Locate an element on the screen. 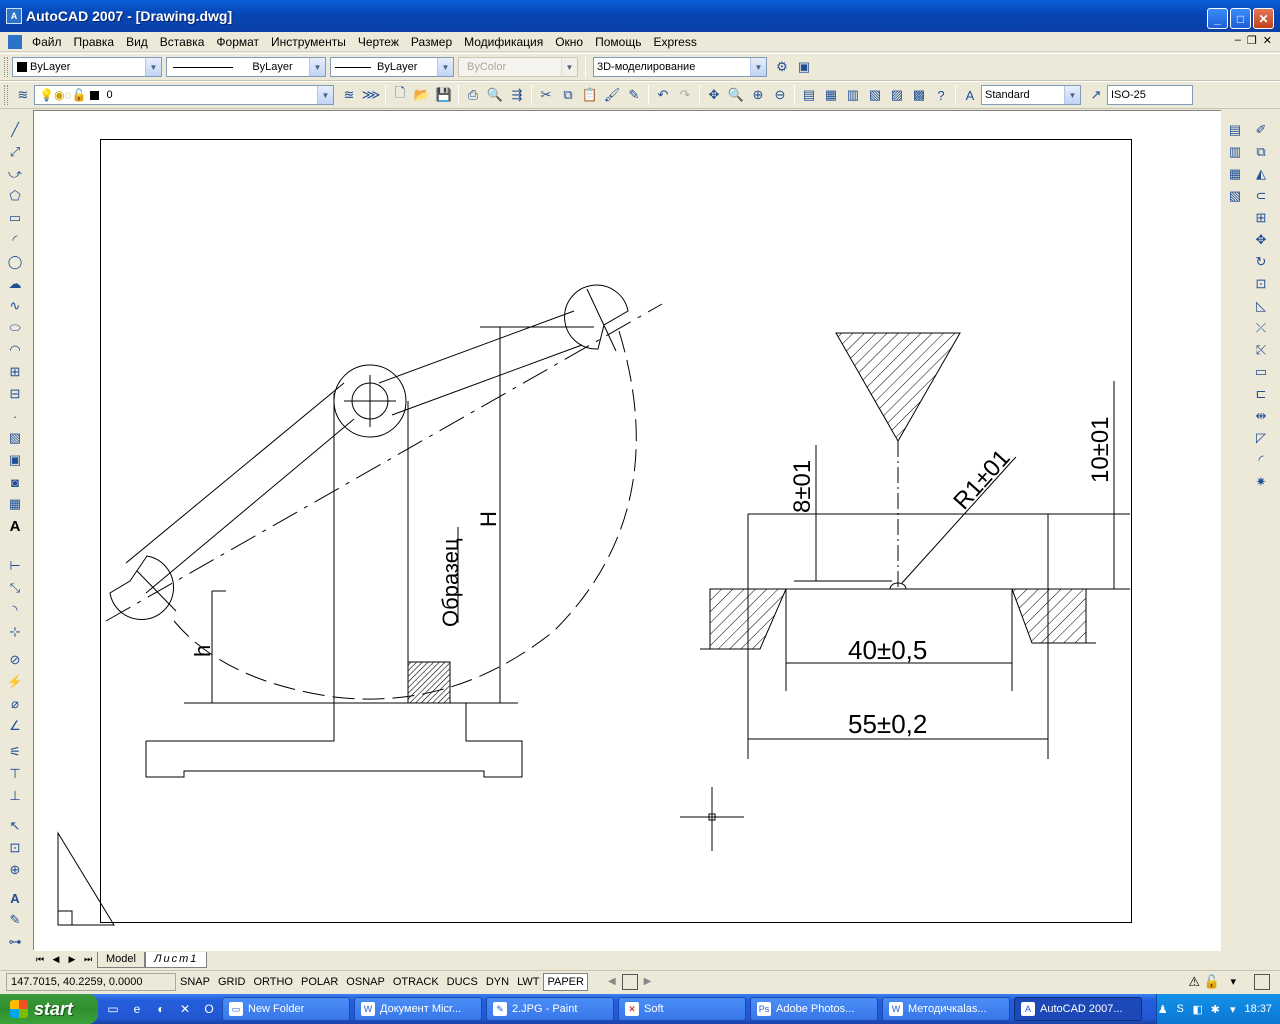  next-tab-icon: ▶ is located at coordinates (72, 960).